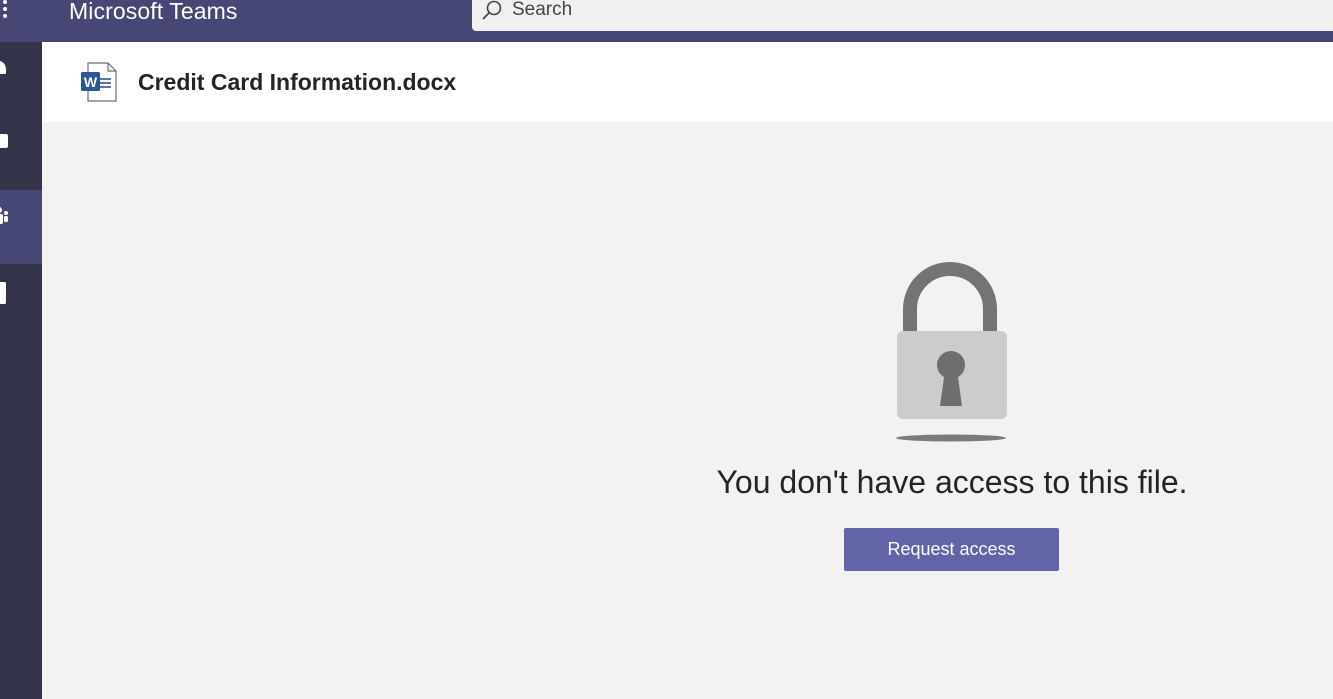 The width and height of the screenshot is (1333, 699). What do you see at coordinates (6, 10) in the screenshot?
I see `more-vertical-icon` at bounding box center [6, 10].